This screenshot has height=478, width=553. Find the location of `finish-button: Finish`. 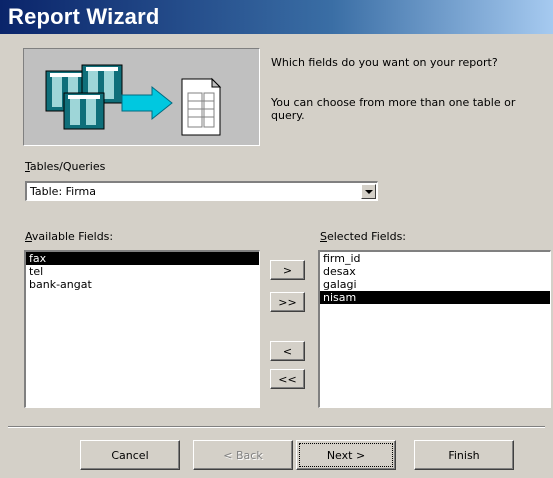

finish-button: Finish is located at coordinates (464, 455).